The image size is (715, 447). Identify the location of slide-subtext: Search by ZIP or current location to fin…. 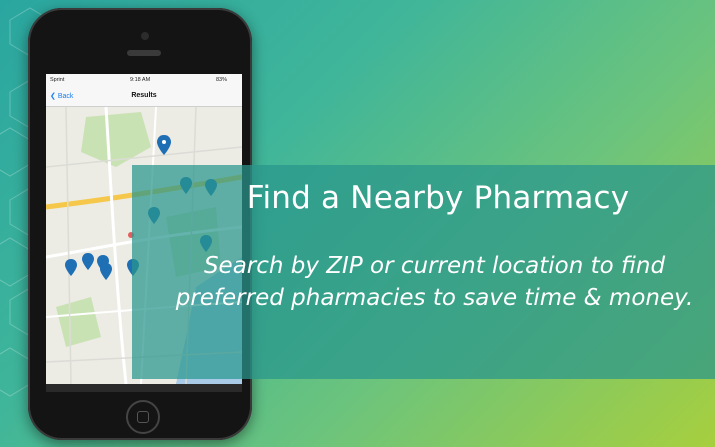
(434, 282).